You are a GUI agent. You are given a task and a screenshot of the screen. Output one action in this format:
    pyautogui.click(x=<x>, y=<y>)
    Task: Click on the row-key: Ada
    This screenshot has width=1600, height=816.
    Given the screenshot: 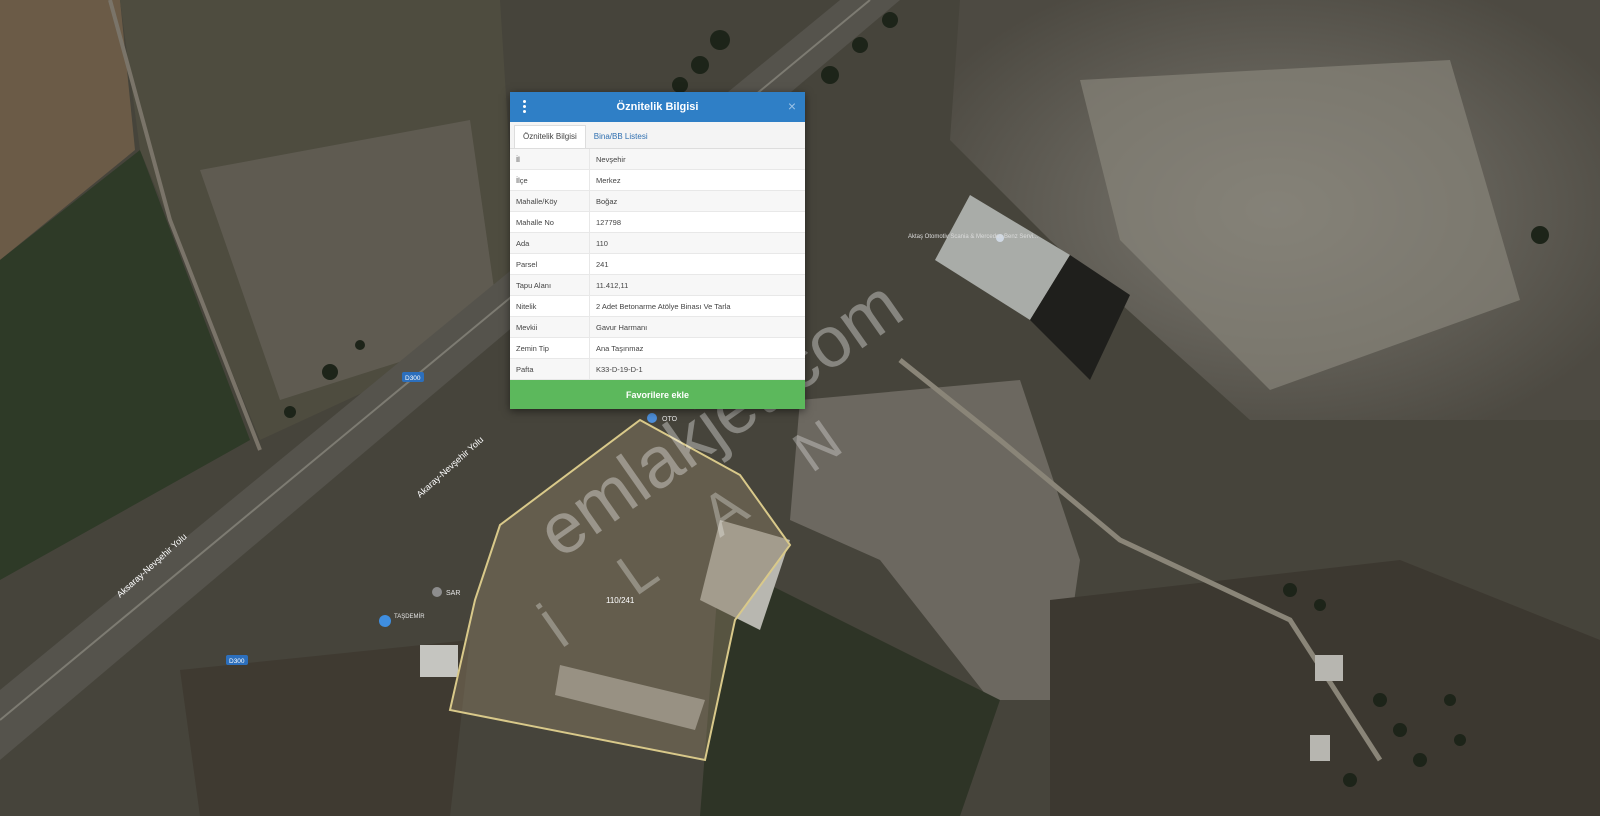 What is the action you would take?
    pyautogui.click(x=550, y=243)
    